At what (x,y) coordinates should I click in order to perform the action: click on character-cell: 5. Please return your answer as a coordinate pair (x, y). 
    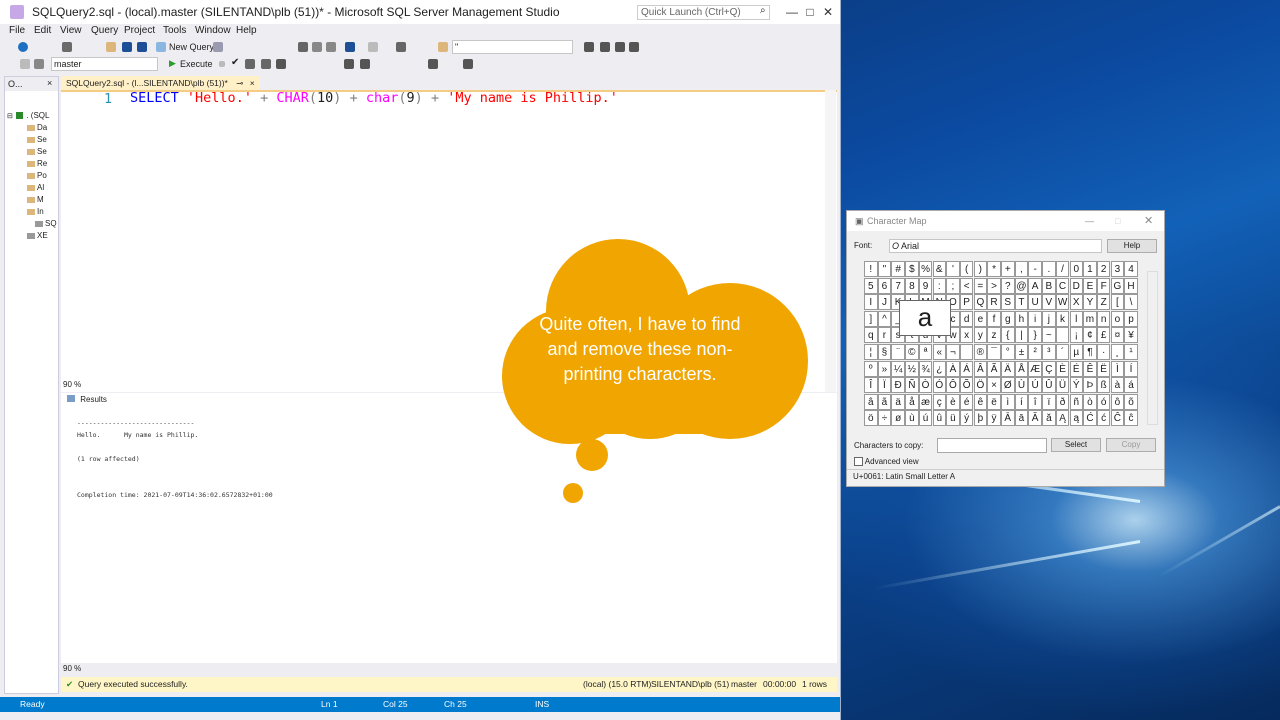
    Looking at the image, I should click on (871, 285).